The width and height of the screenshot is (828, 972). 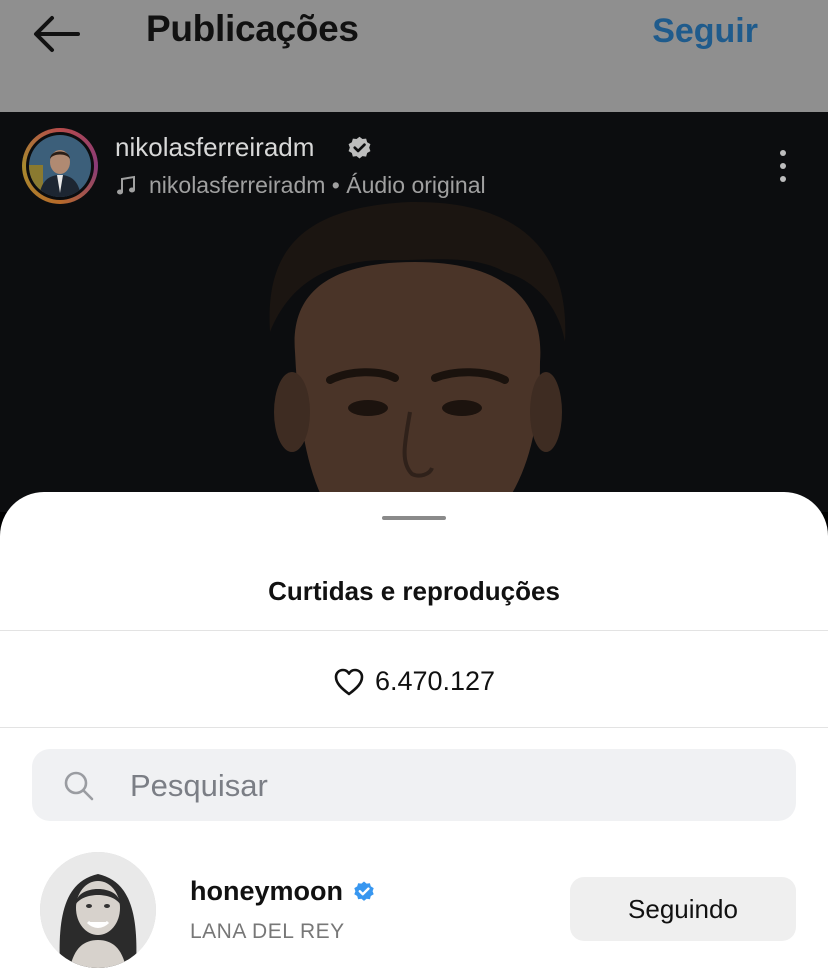 I want to click on avatar, so click(x=98, y=910).